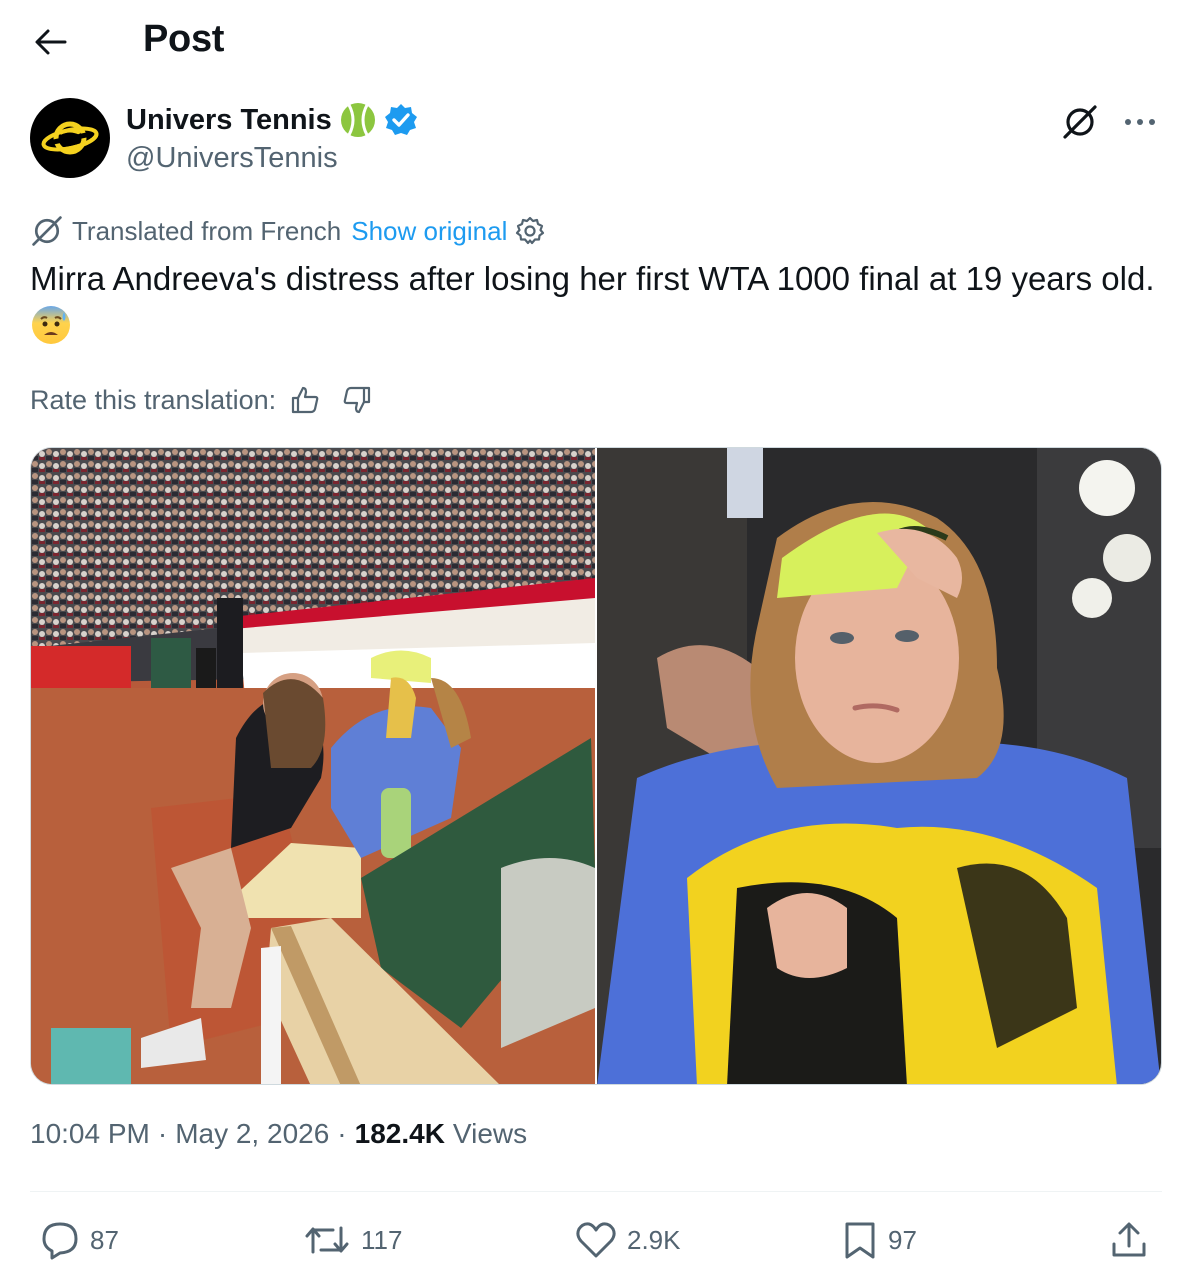 This screenshot has width=1192, height=1276. I want to click on back-button, so click(50, 42).